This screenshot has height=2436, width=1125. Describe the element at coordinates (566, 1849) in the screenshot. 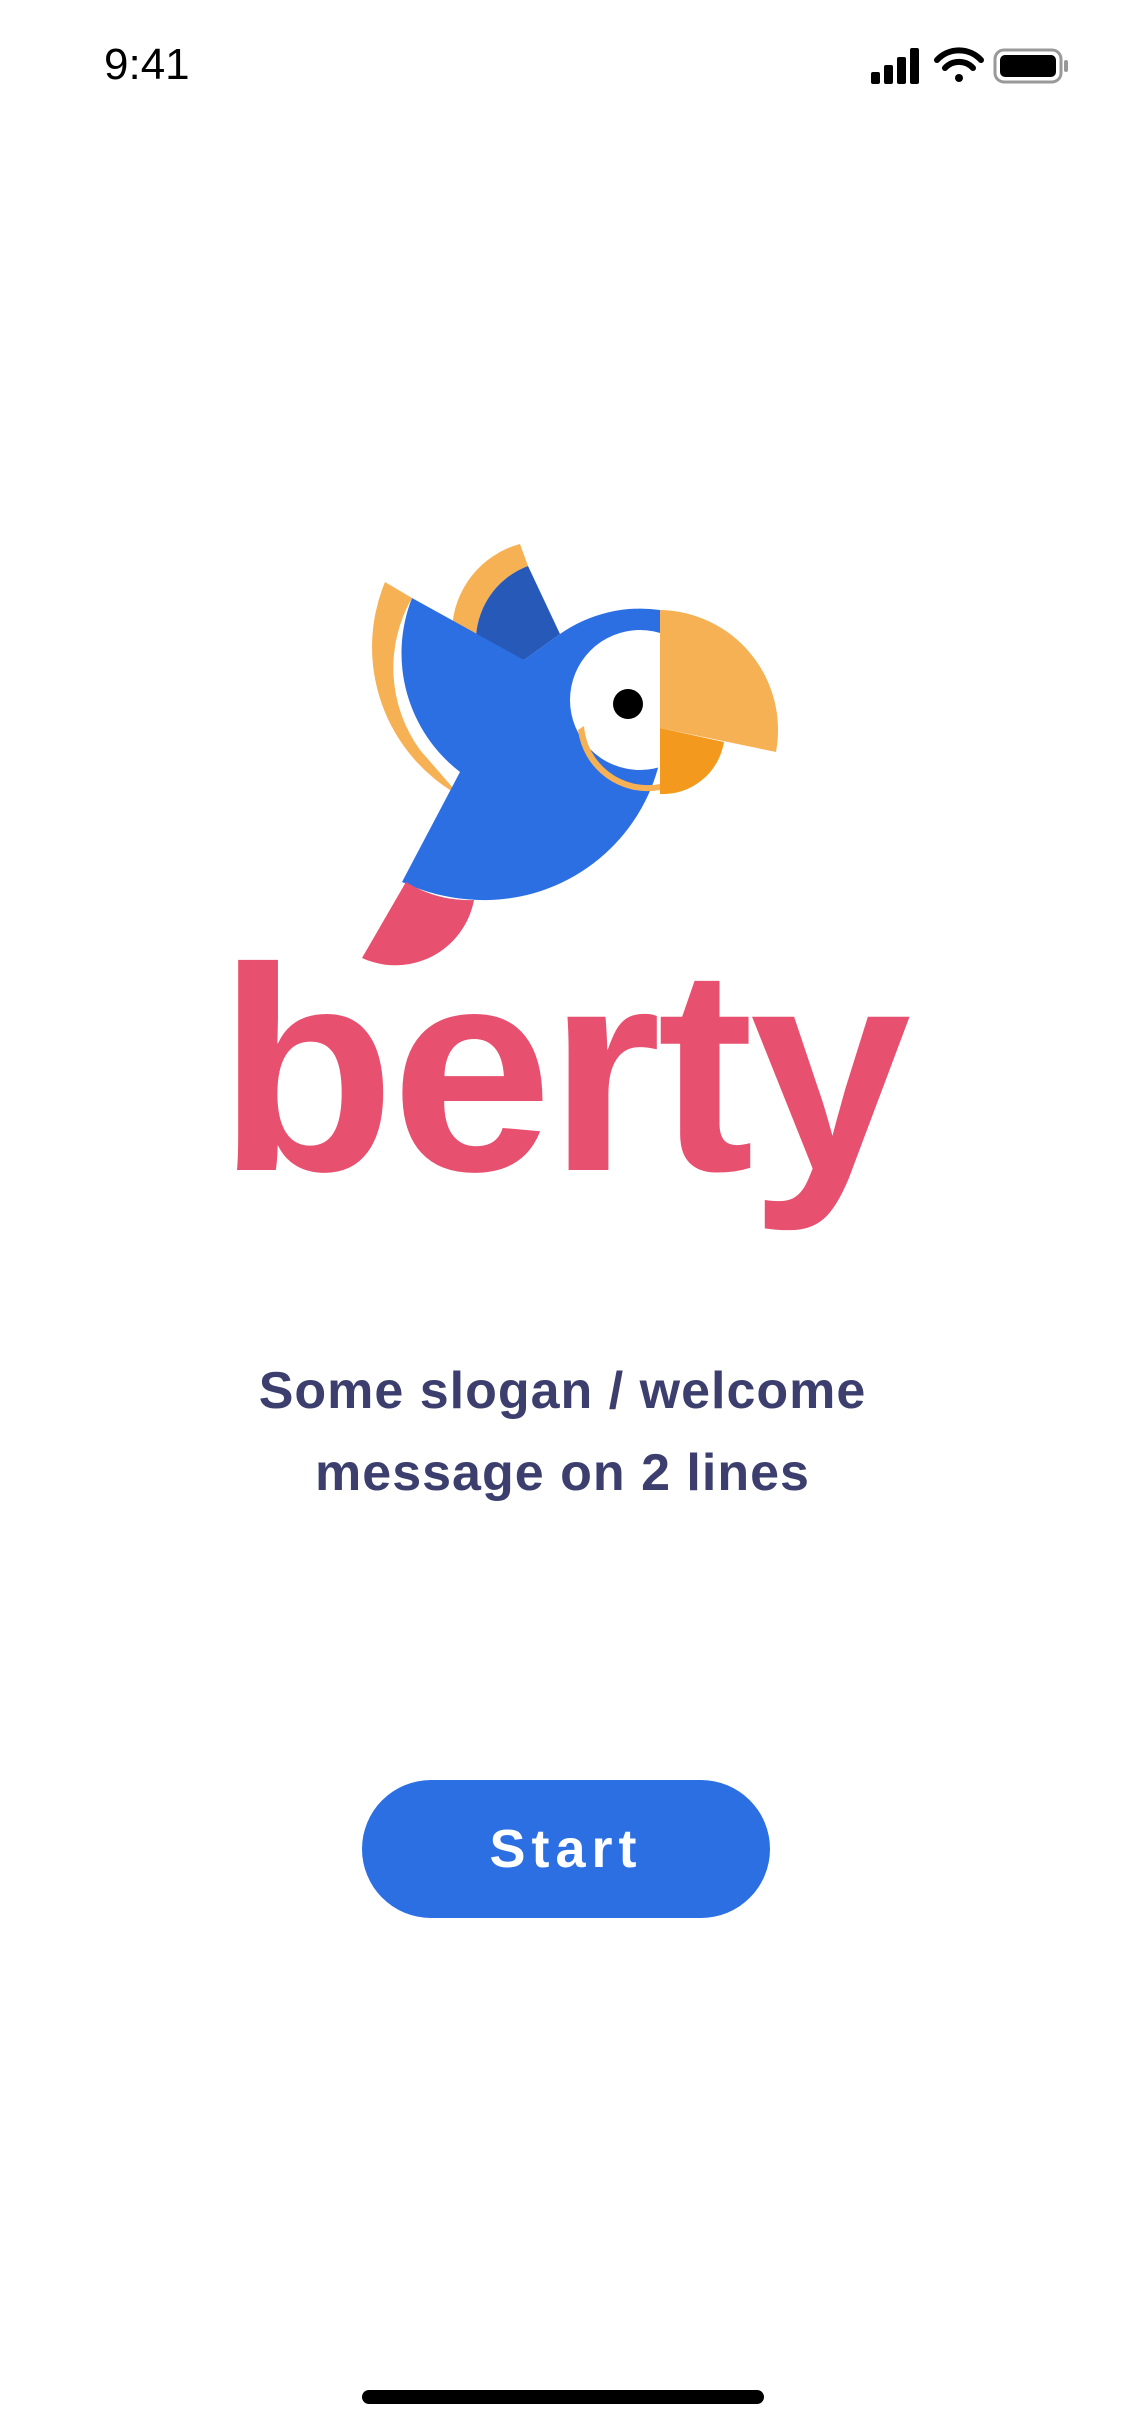

I see `start-button: Start` at that location.